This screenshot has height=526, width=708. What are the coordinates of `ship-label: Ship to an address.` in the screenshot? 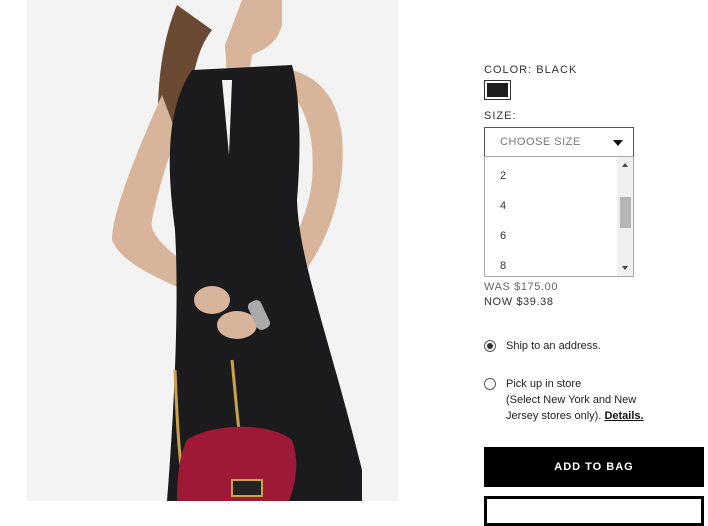 It's located at (553, 346).